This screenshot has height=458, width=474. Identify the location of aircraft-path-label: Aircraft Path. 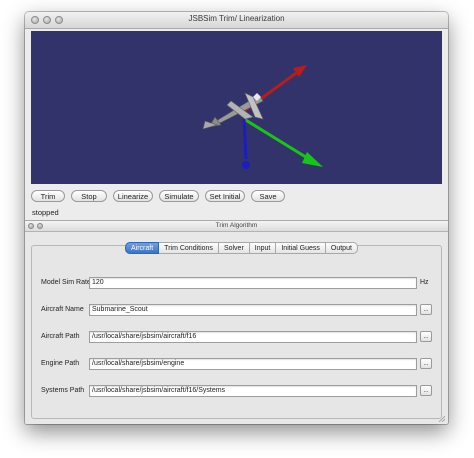
(60, 336).